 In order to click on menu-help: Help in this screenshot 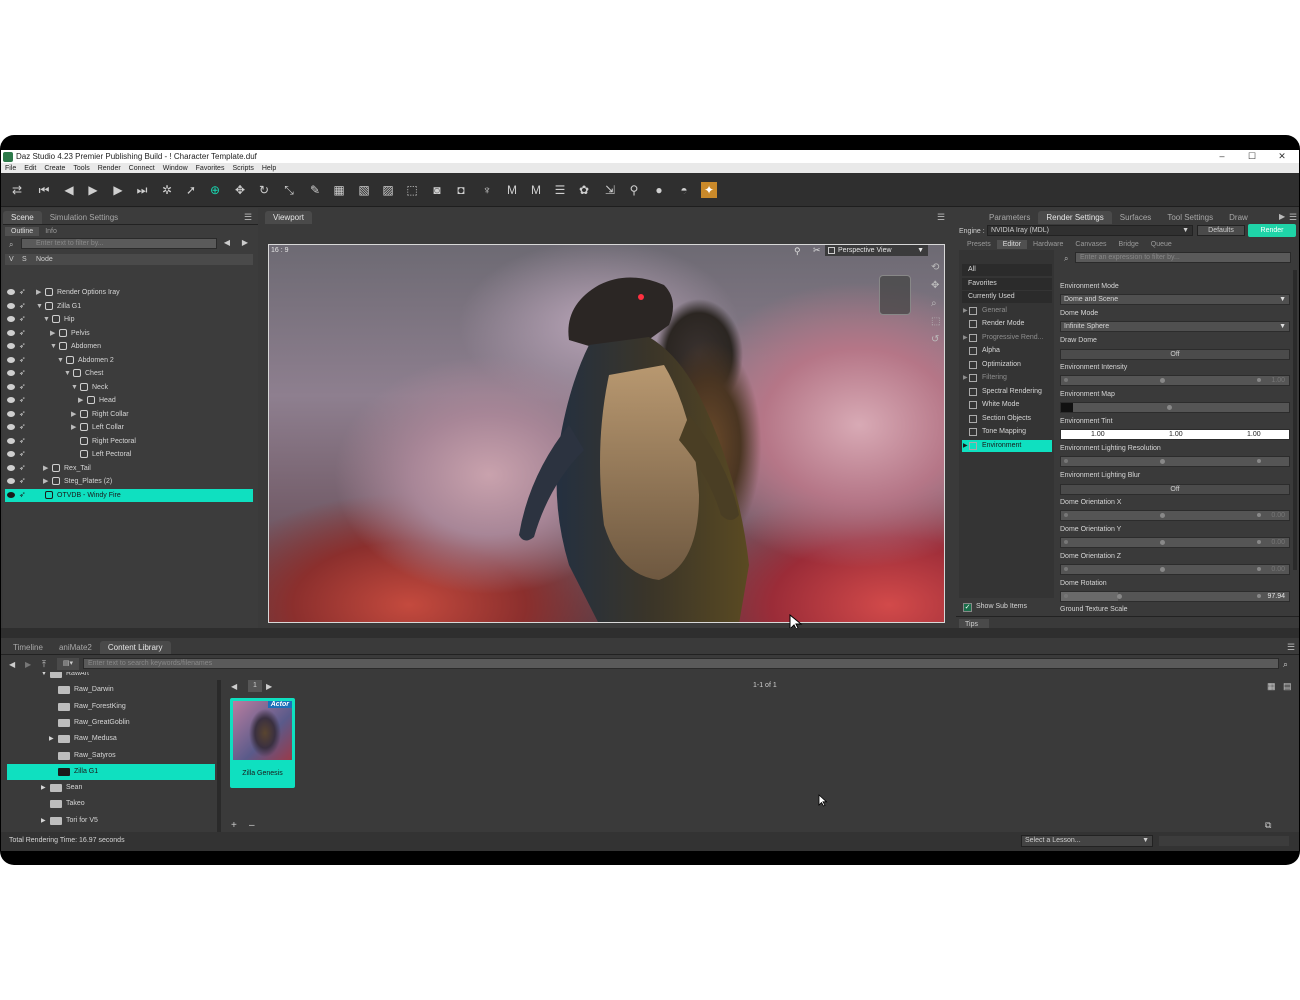, I will do `click(269, 168)`.